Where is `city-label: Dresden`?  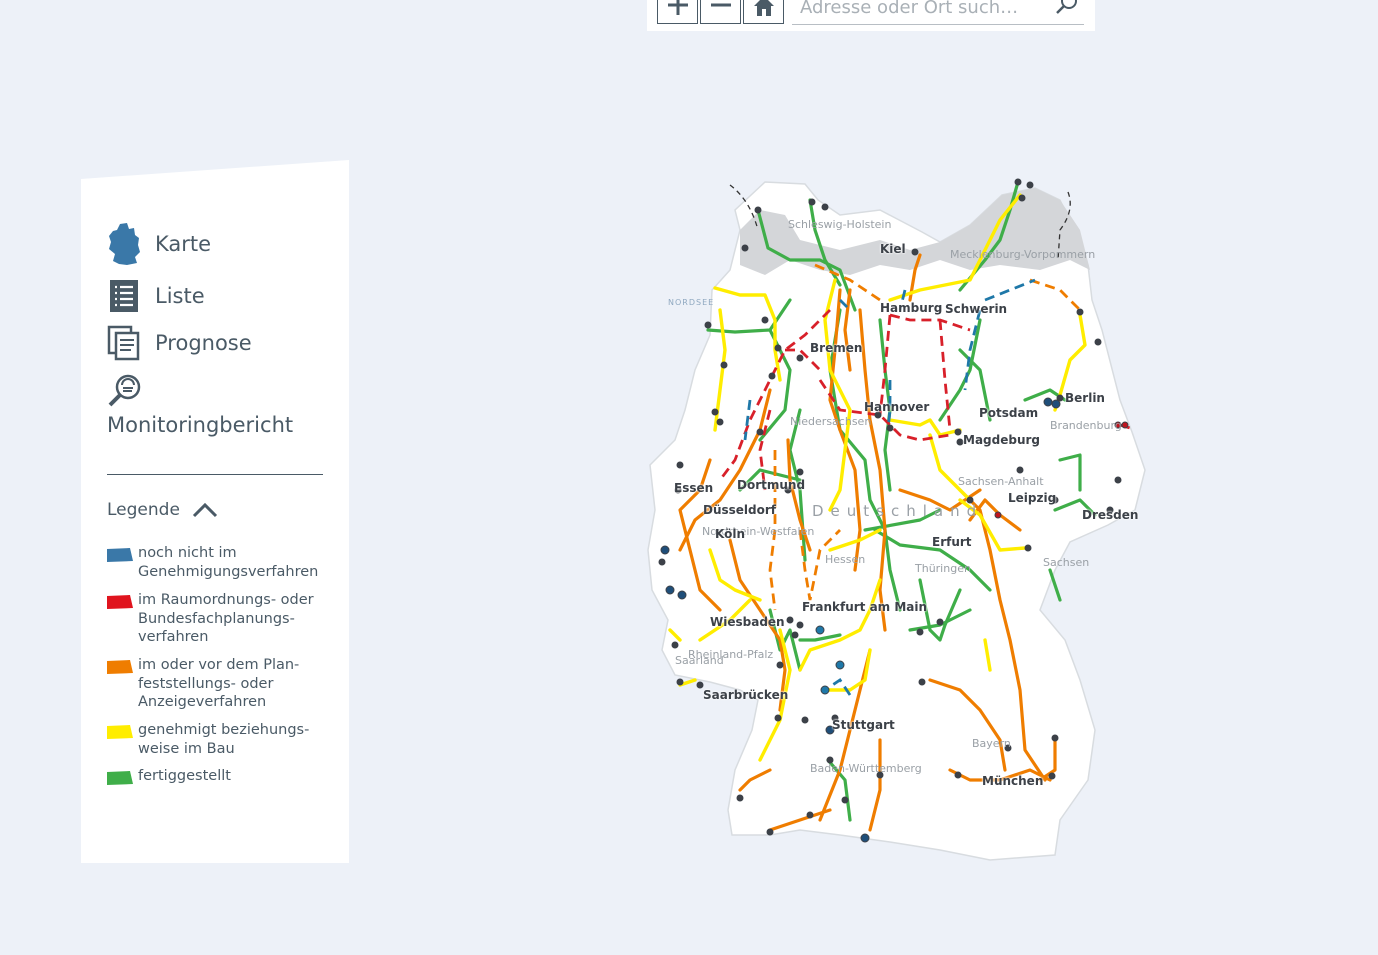 city-label: Dresden is located at coordinates (1110, 515).